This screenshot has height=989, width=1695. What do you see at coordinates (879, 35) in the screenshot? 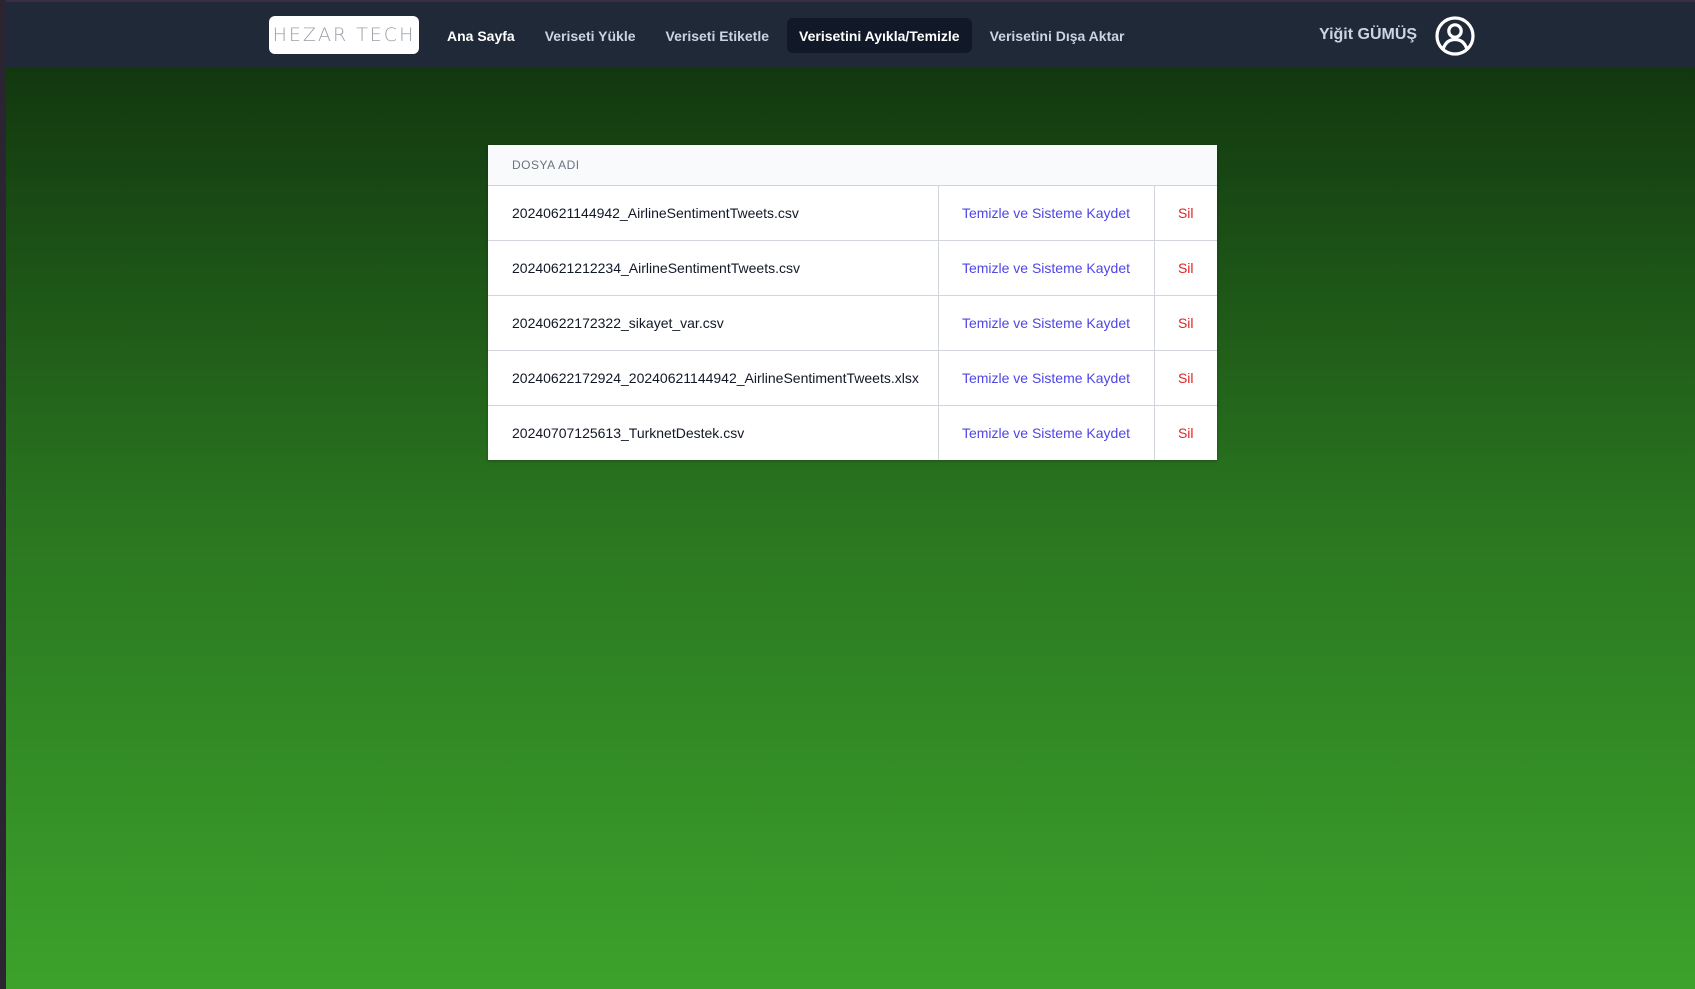
I see `nav-item-verisetini-ayikla-temizle: Verisetini Ayıkla/Temizle` at bounding box center [879, 35].